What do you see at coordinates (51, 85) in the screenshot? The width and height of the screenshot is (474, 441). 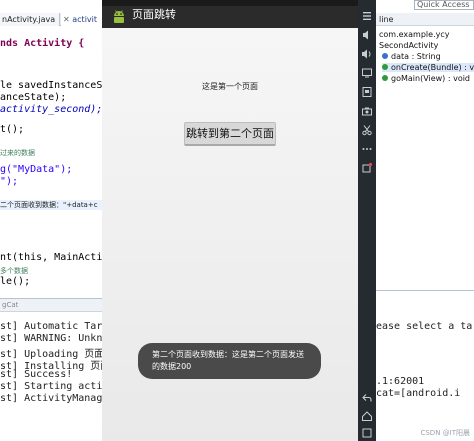 I see `code-line: le savedInstanceSt` at bounding box center [51, 85].